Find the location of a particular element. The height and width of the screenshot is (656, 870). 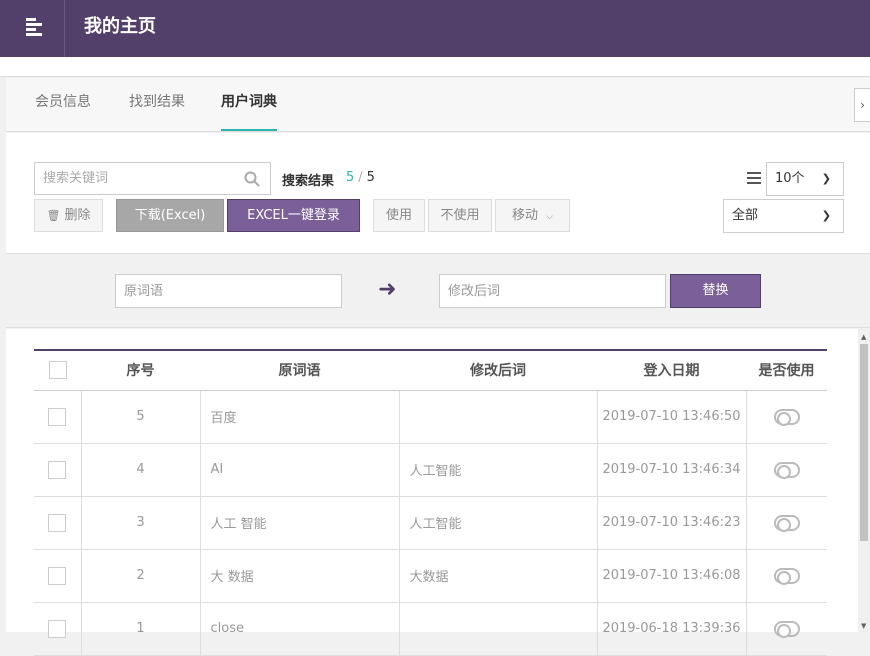

header-date: 登入日期 is located at coordinates (671, 370).